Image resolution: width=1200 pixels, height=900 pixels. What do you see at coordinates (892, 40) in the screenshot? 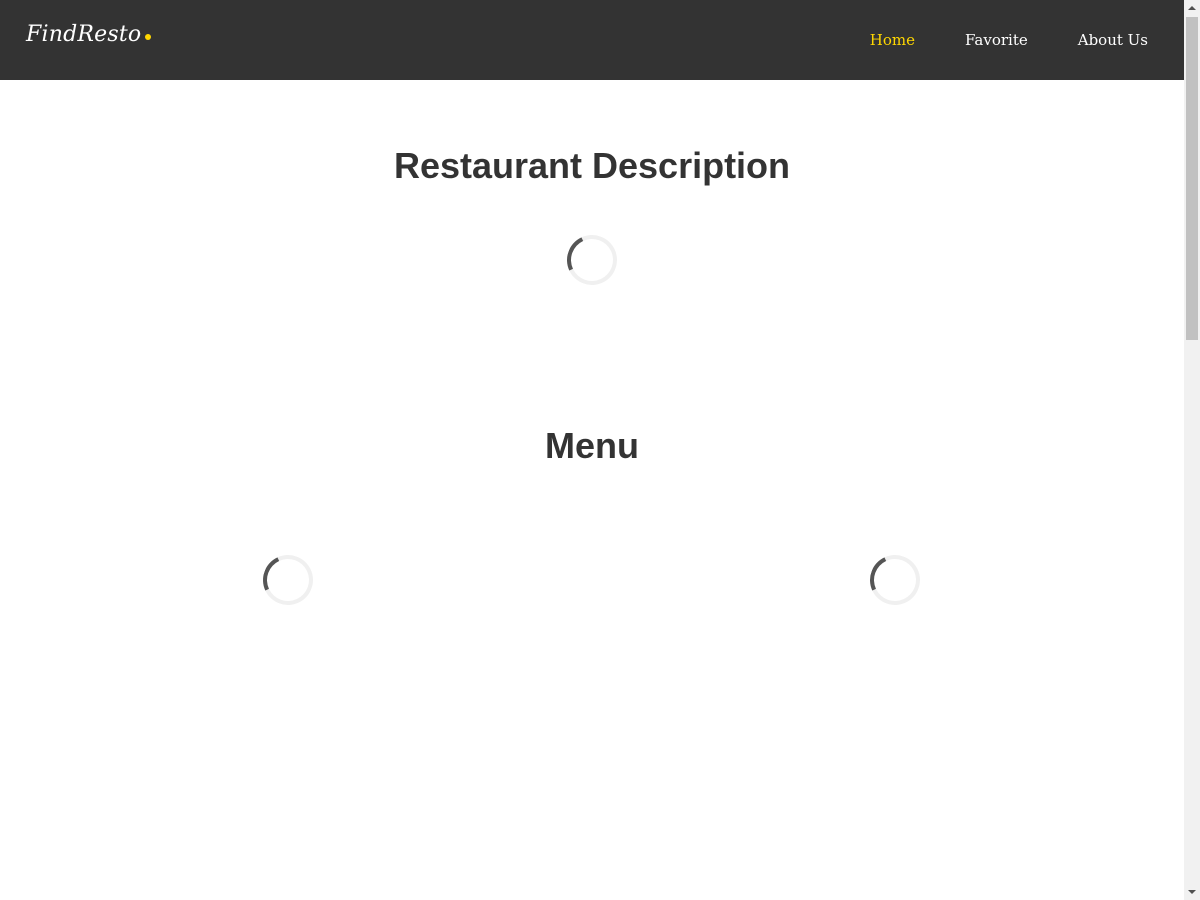
I see `nav-link-home: Home` at bounding box center [892, 40].